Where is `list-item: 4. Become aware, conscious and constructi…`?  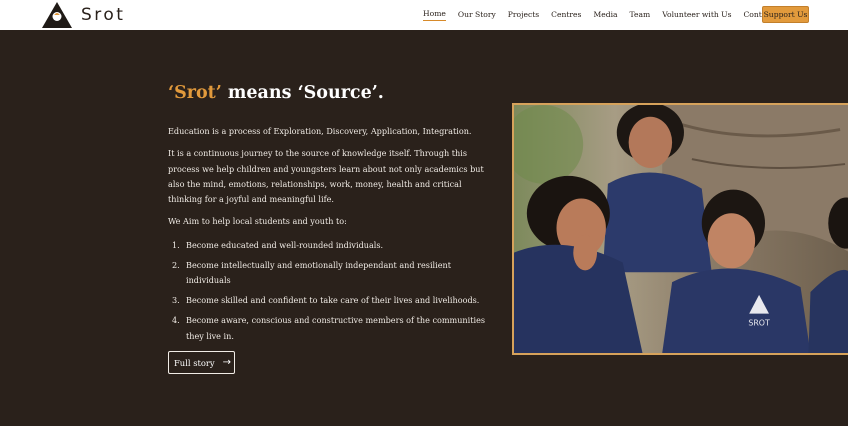 list-item: 4. Become aware, conscious and constructi… is located at coordinates (333, 328).